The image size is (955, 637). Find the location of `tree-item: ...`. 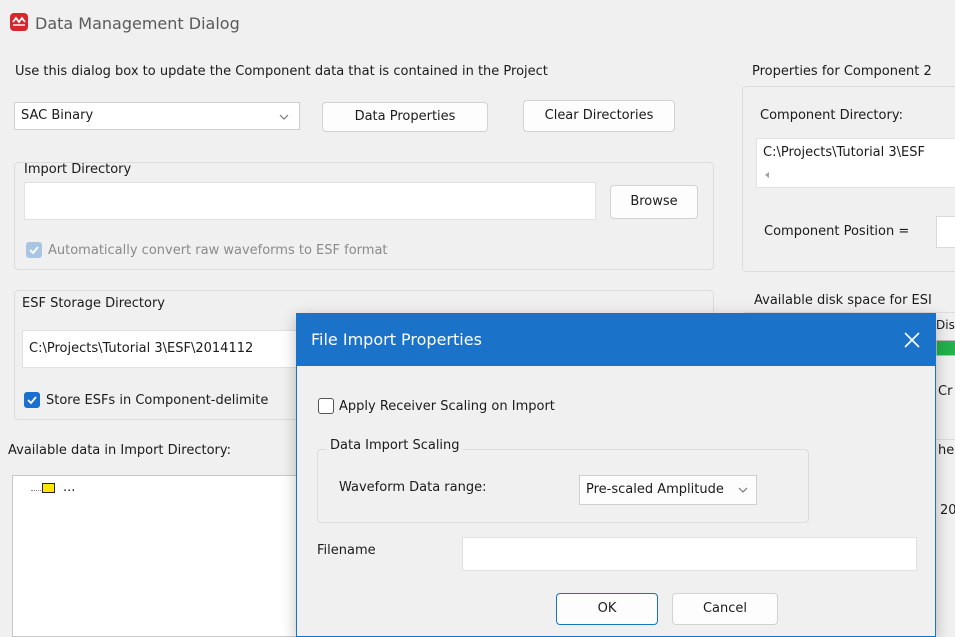

tree-item: ... is located at coordinates (69, 487).